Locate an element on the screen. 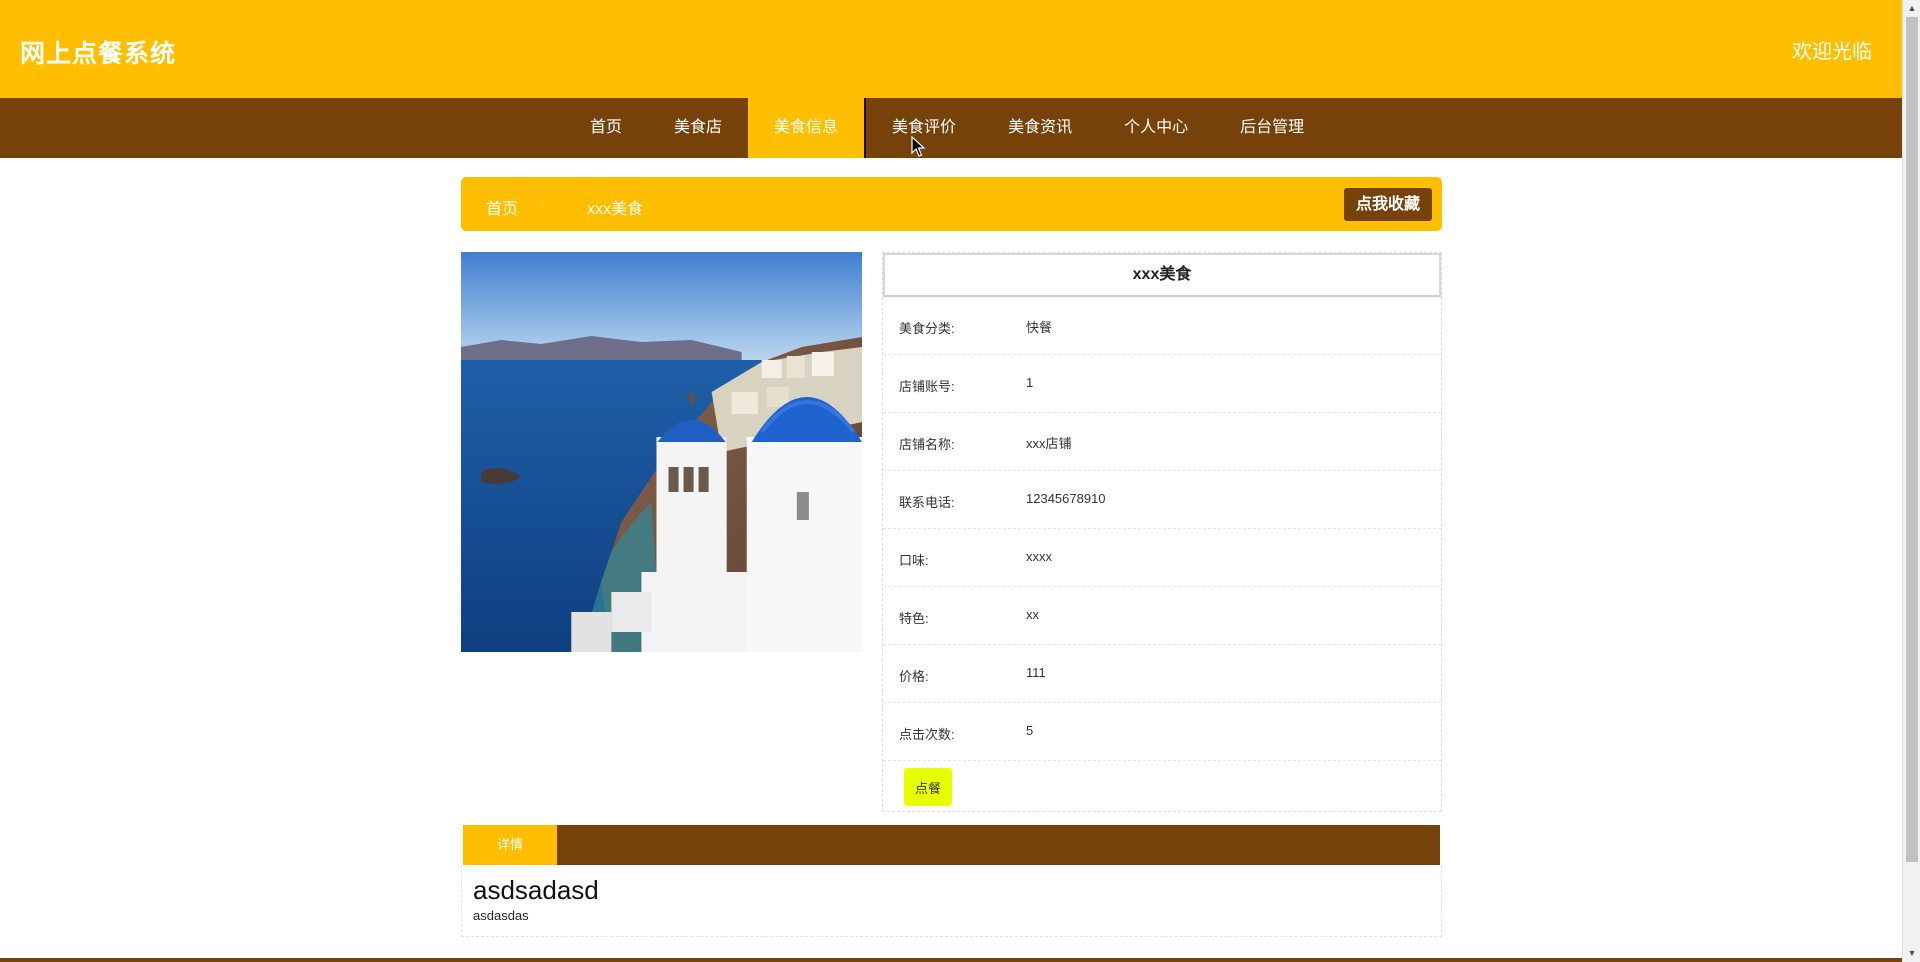 This screenshot has width=1920, height=962. order-button: 点餐 is located at coordinates (928, 787).